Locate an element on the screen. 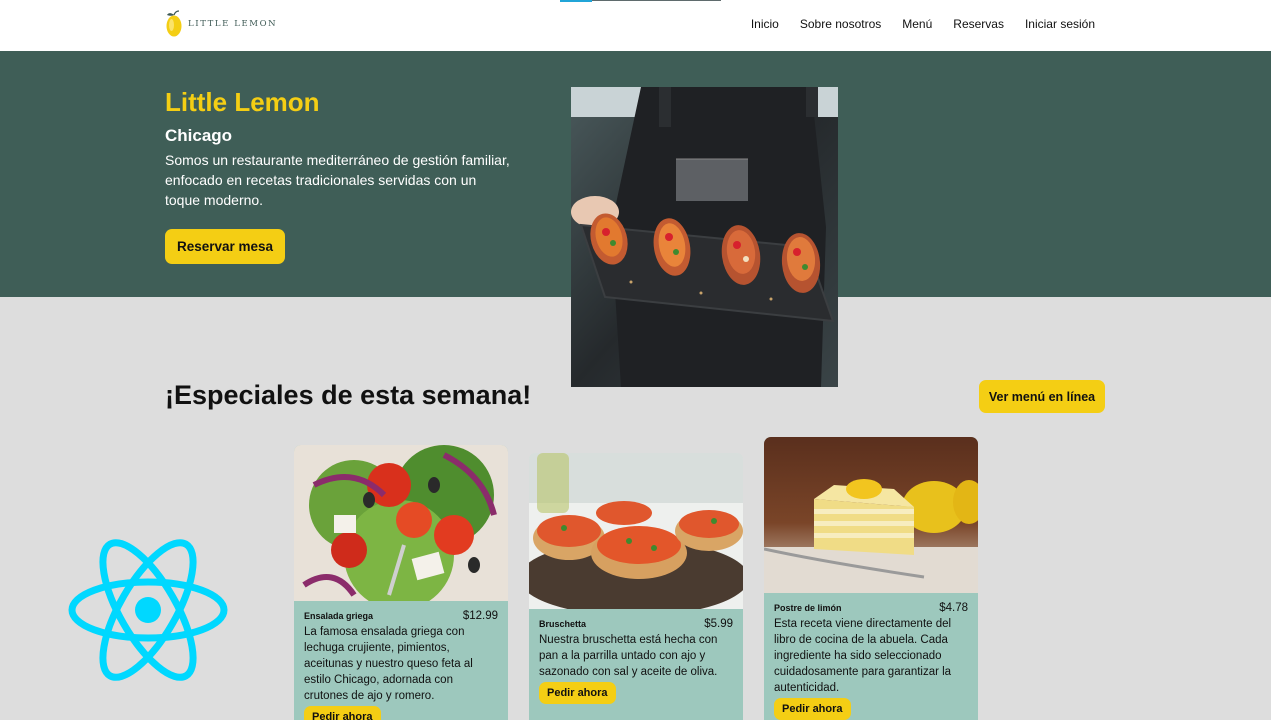 The height and width of the screenshot is (720, 1271). special-image-bruschetta is located at coordinates (636, 531).